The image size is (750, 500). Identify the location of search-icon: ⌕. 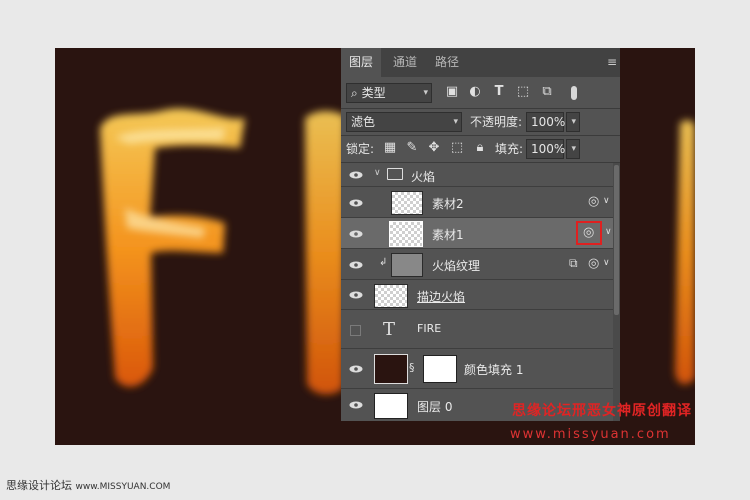
(354, 93).